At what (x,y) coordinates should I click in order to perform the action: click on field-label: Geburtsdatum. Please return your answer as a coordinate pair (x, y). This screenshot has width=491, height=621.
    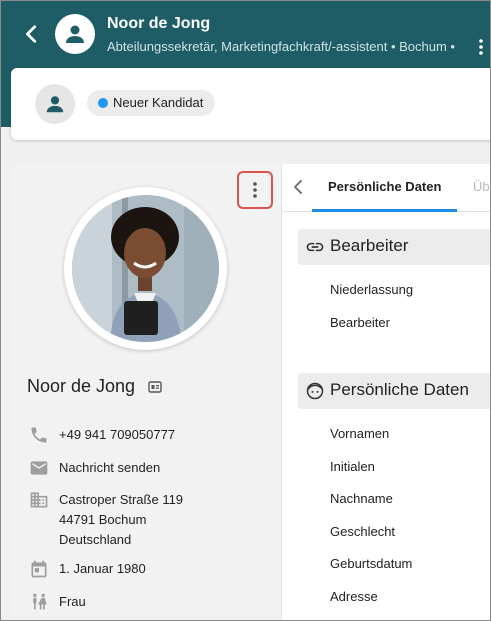
    Looking at the image, I should click on (371, 563).